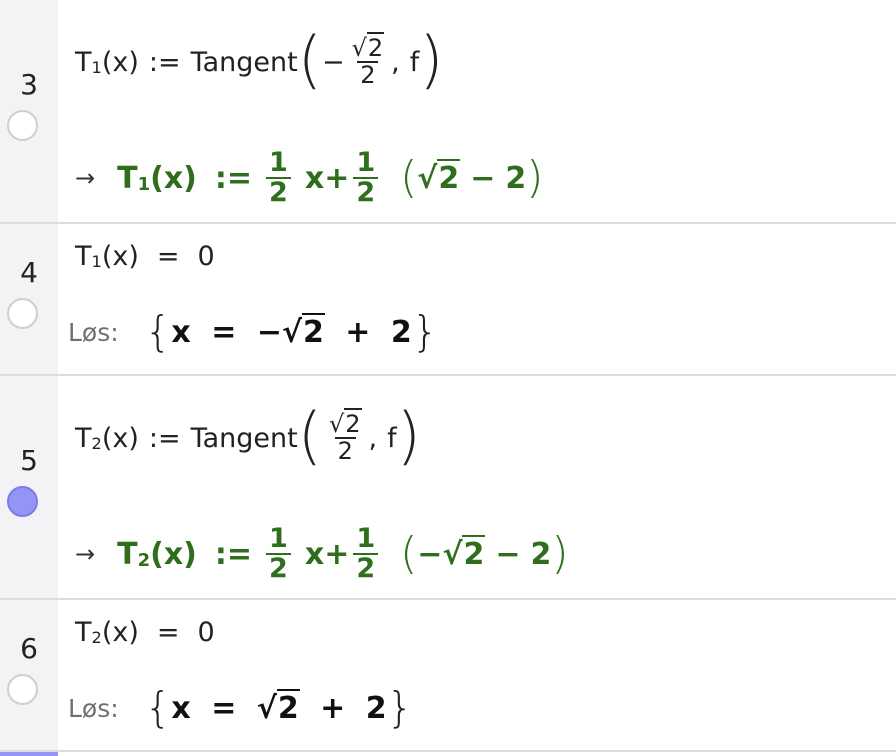  Describe the element at coordinates (269, 332) in the screenshot. I see `sign: −` at that location.